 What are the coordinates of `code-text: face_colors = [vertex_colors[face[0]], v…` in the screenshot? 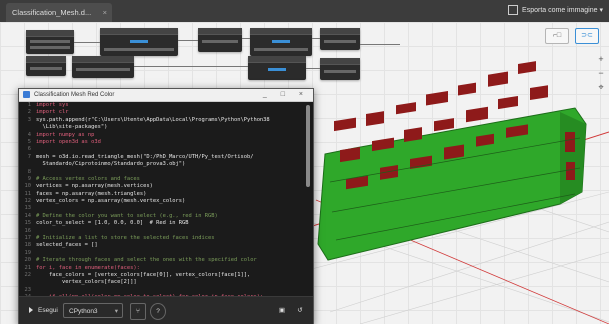 It's located at (143, 274).